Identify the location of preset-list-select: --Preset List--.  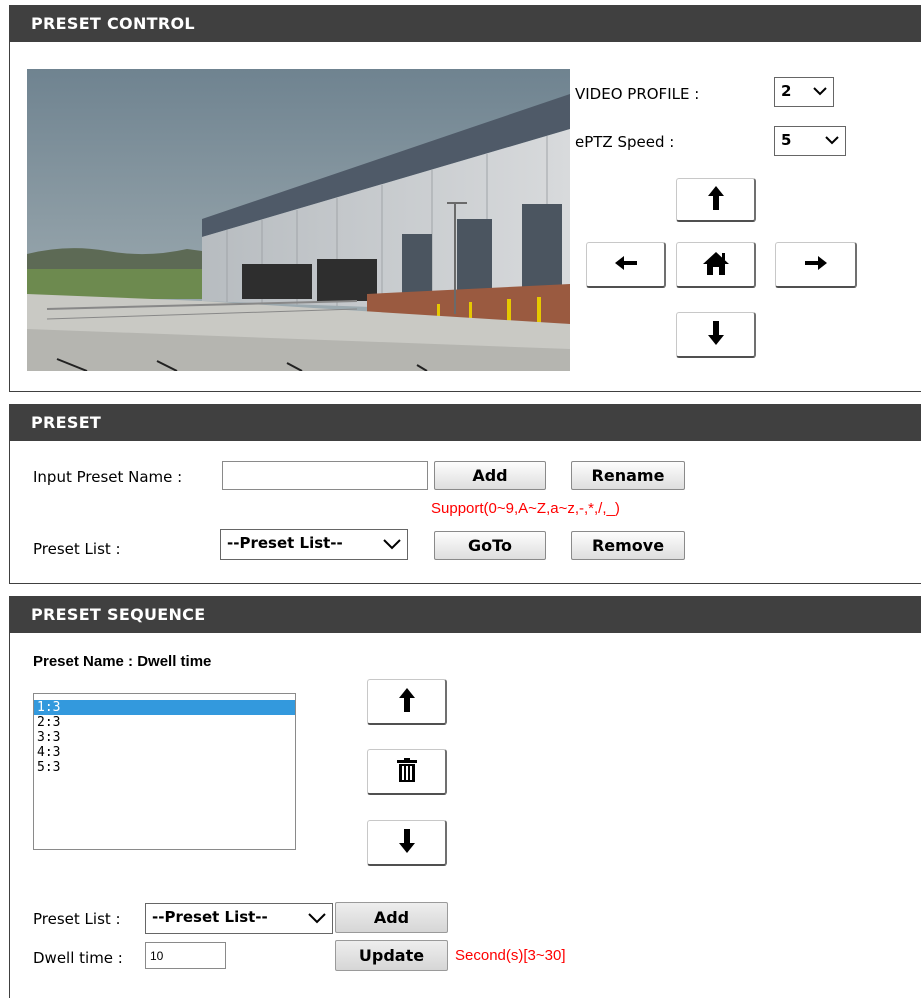
(314, 544).